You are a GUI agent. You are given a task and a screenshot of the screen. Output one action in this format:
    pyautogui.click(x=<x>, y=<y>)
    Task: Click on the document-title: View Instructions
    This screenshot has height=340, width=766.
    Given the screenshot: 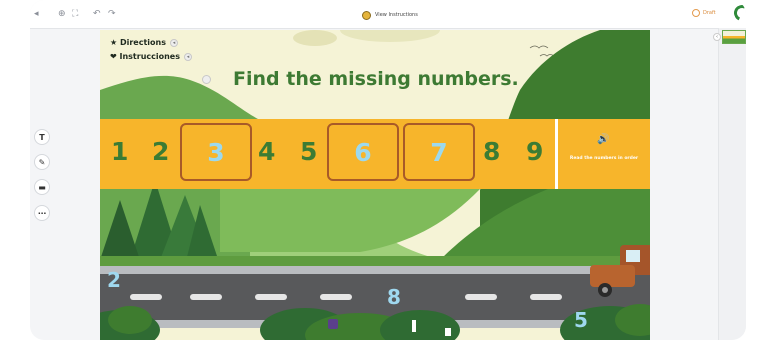 What is the action you would take?
    pyautogui.click(x=390, y=15)
    